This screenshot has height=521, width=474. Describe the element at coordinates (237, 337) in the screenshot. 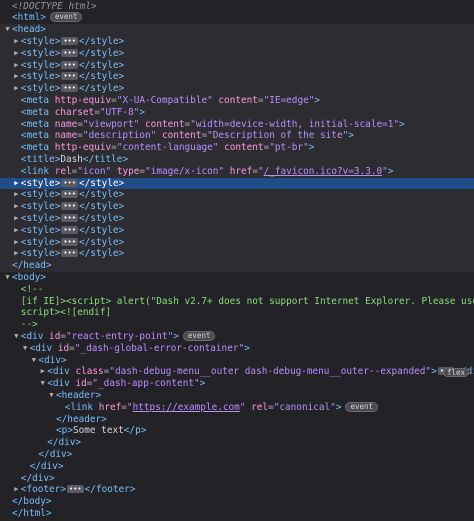

I see `markup-node: ▼ <div id="react-entry-point"> event` at that location.